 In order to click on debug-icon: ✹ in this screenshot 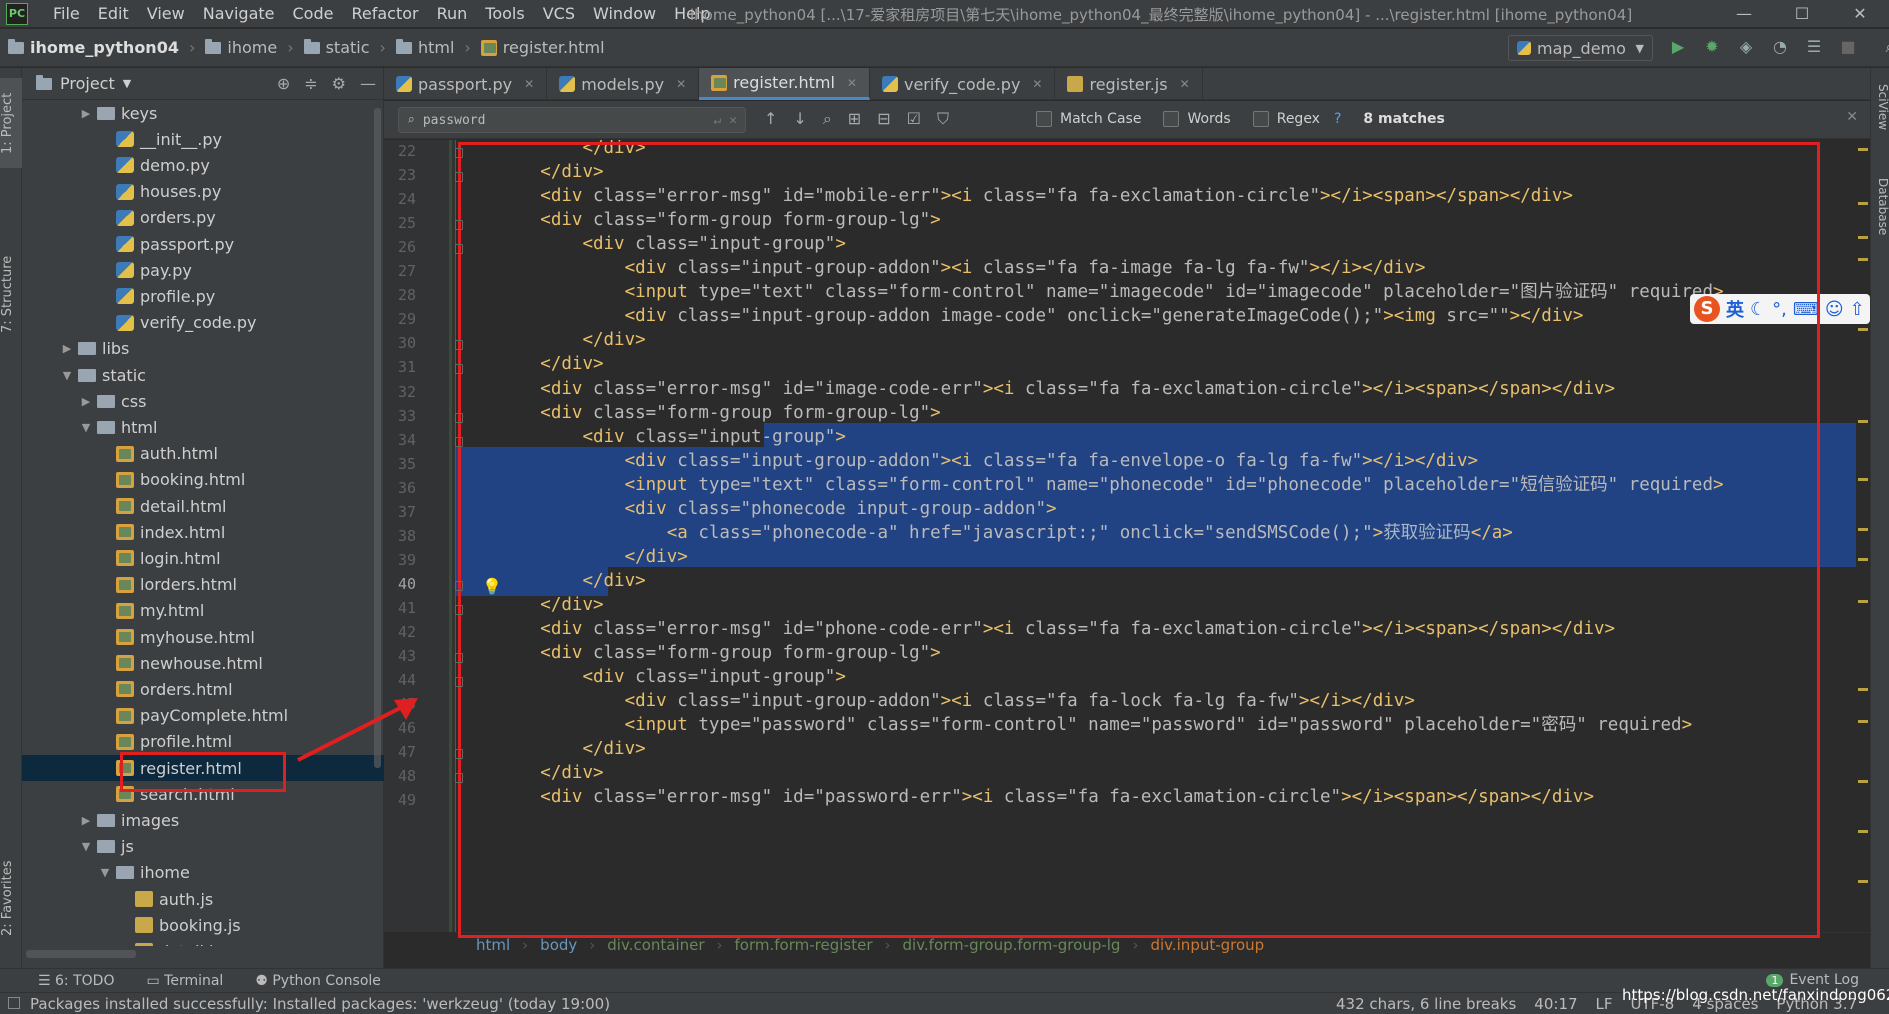, I will do `click(1712, 47)`.